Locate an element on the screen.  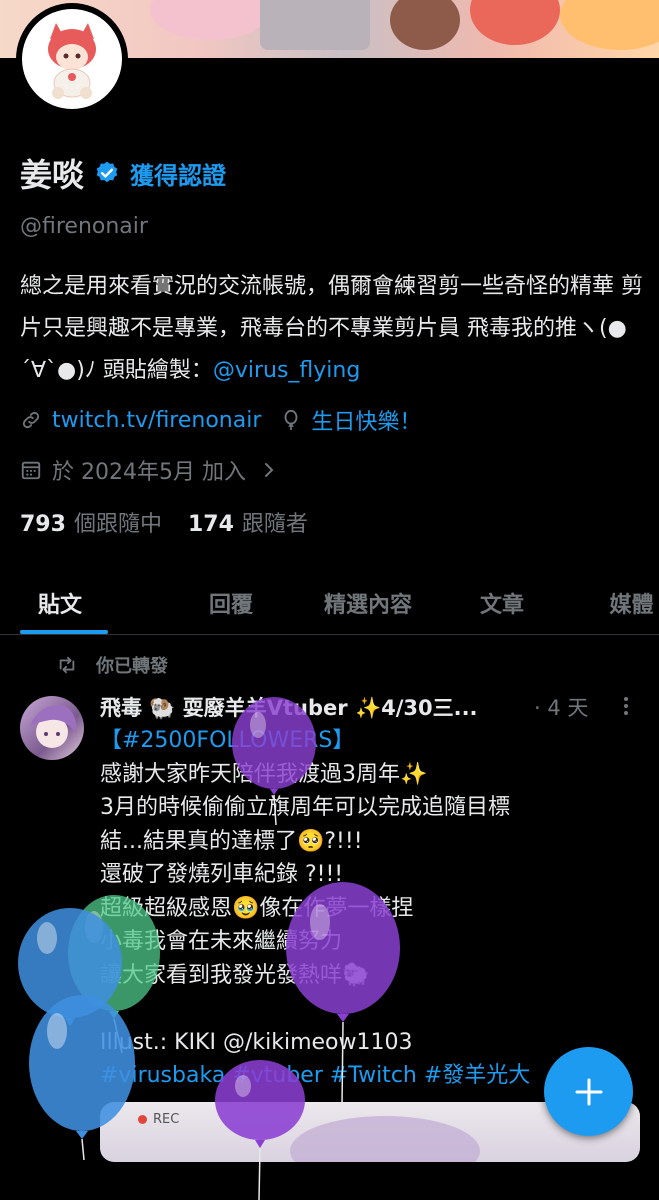
following-count: 793 is located at coordinates (43, 524).